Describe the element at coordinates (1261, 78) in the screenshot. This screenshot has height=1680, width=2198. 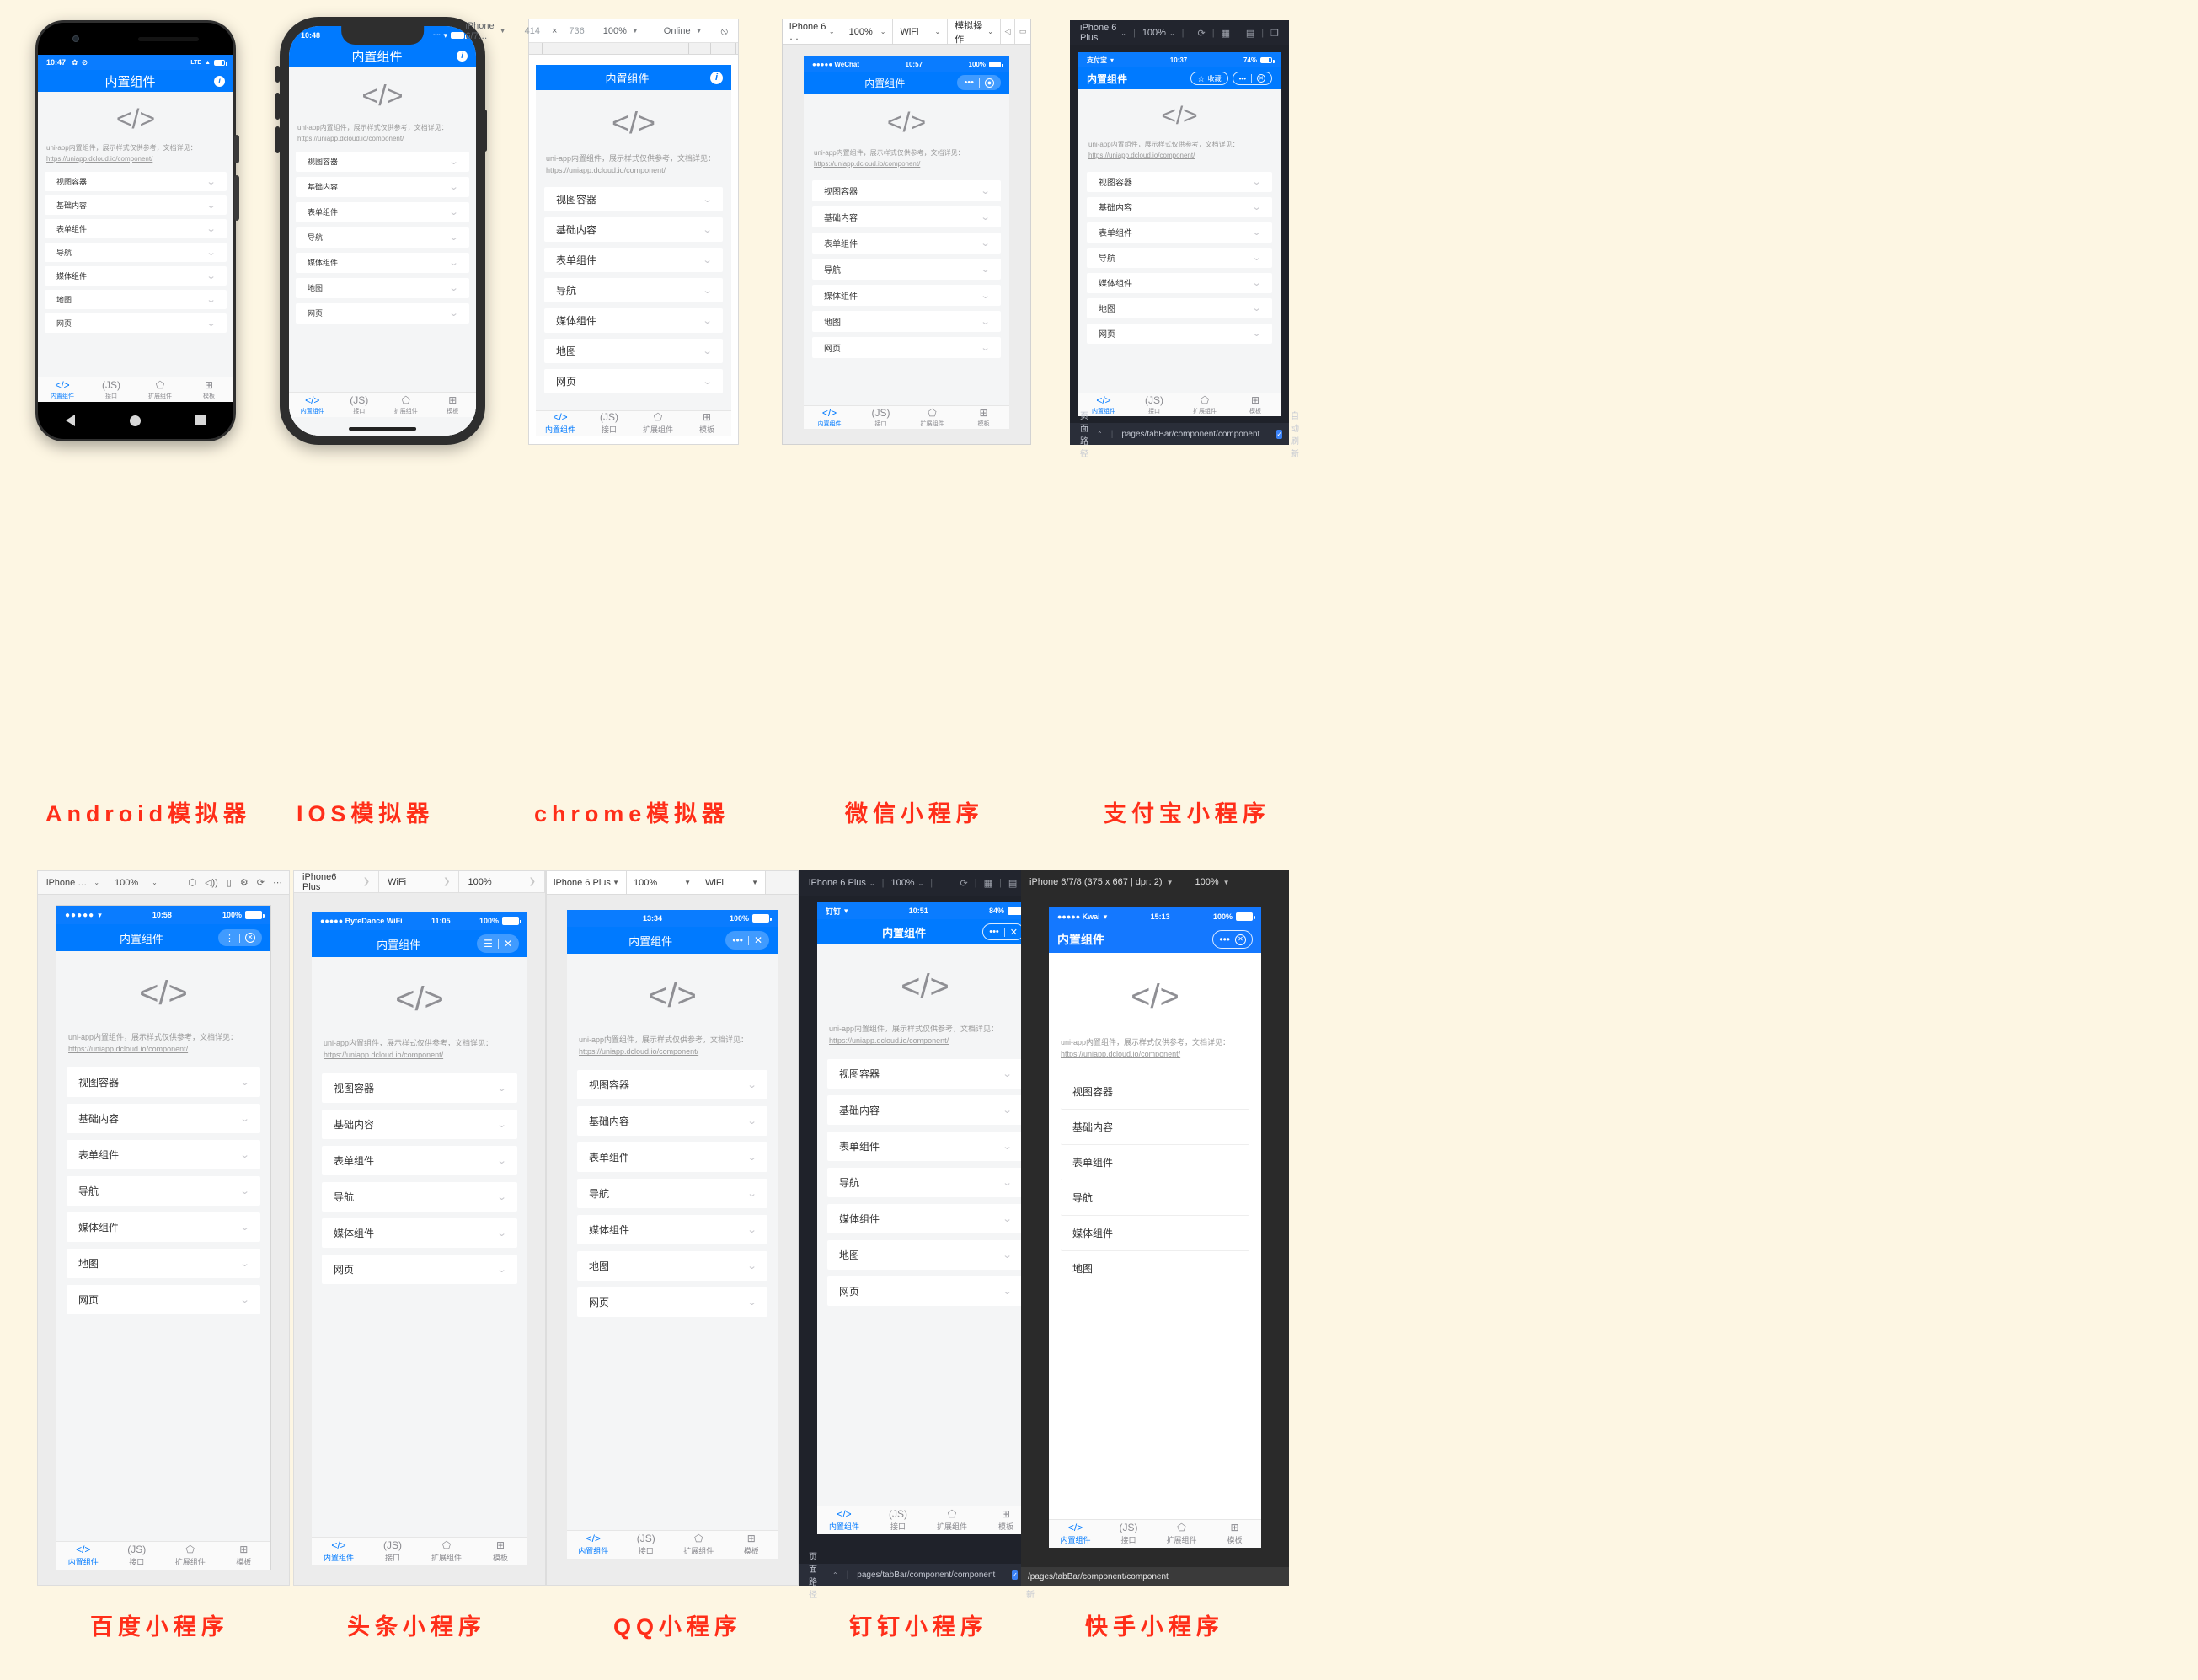
I see `close-icon: ✕` at that location.